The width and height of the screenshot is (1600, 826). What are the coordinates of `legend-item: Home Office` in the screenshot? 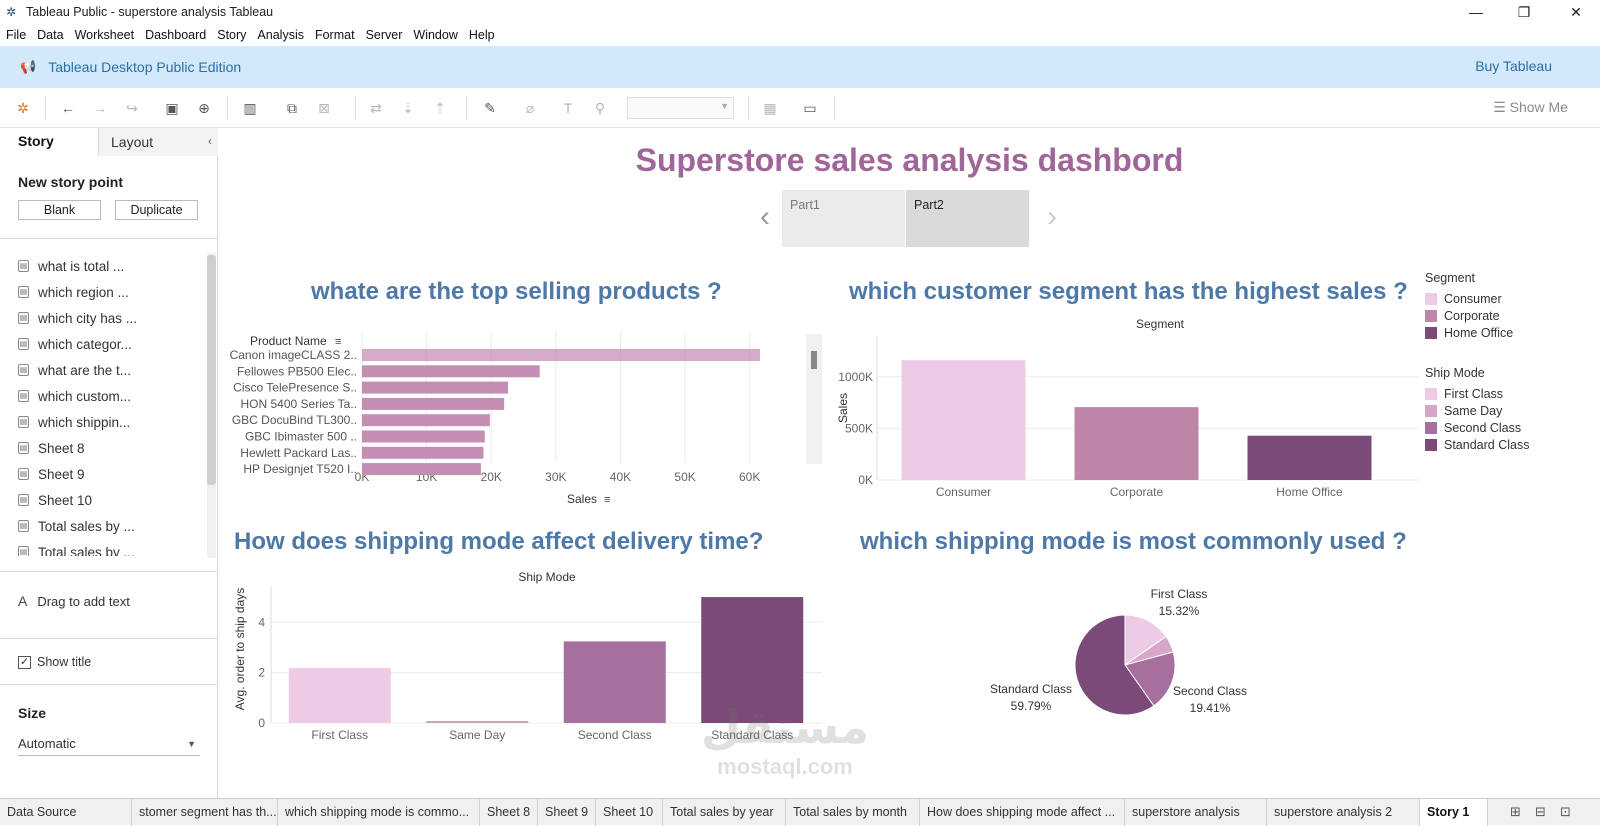 It's located at (1469, 332).